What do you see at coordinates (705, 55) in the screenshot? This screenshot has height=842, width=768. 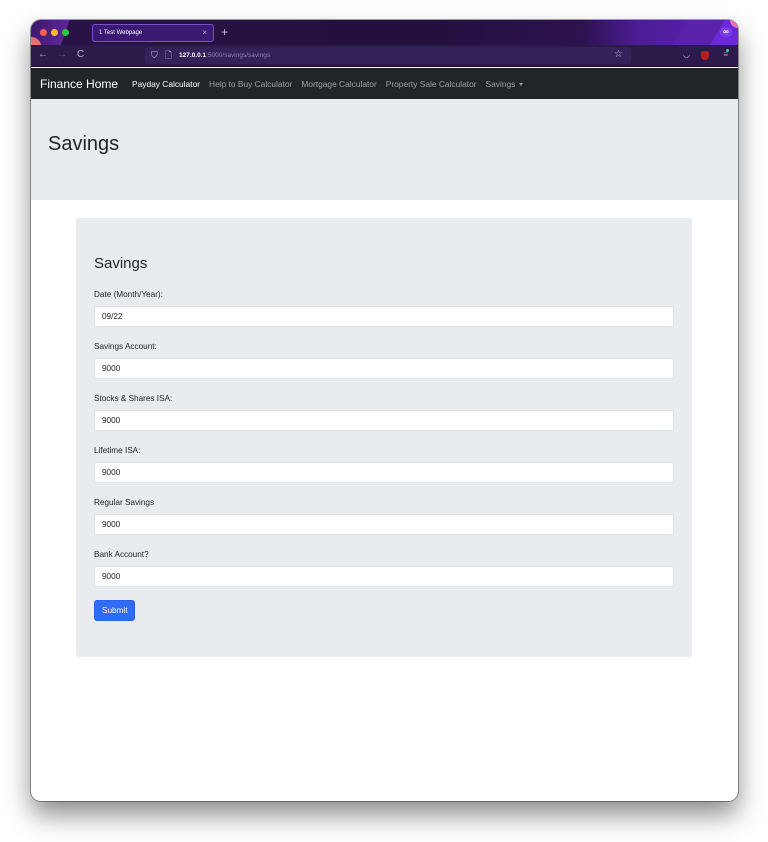 I see `ublock-shield-icon` at bounding box center [705, 55].